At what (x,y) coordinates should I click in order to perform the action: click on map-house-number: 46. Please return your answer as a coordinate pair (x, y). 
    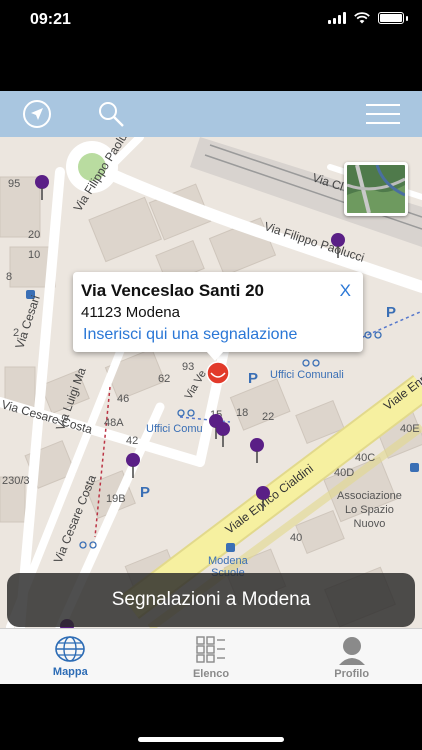
    Looking at the image, I should click on (123, 399).